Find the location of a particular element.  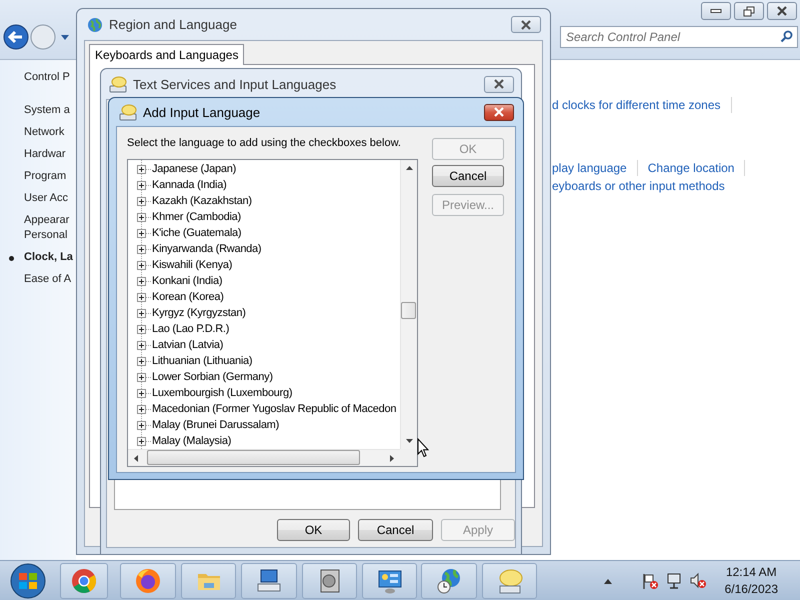

tree-item: Macedonian (Former Yugoslav Republic of Macedon is located at coordinates (274, 409).